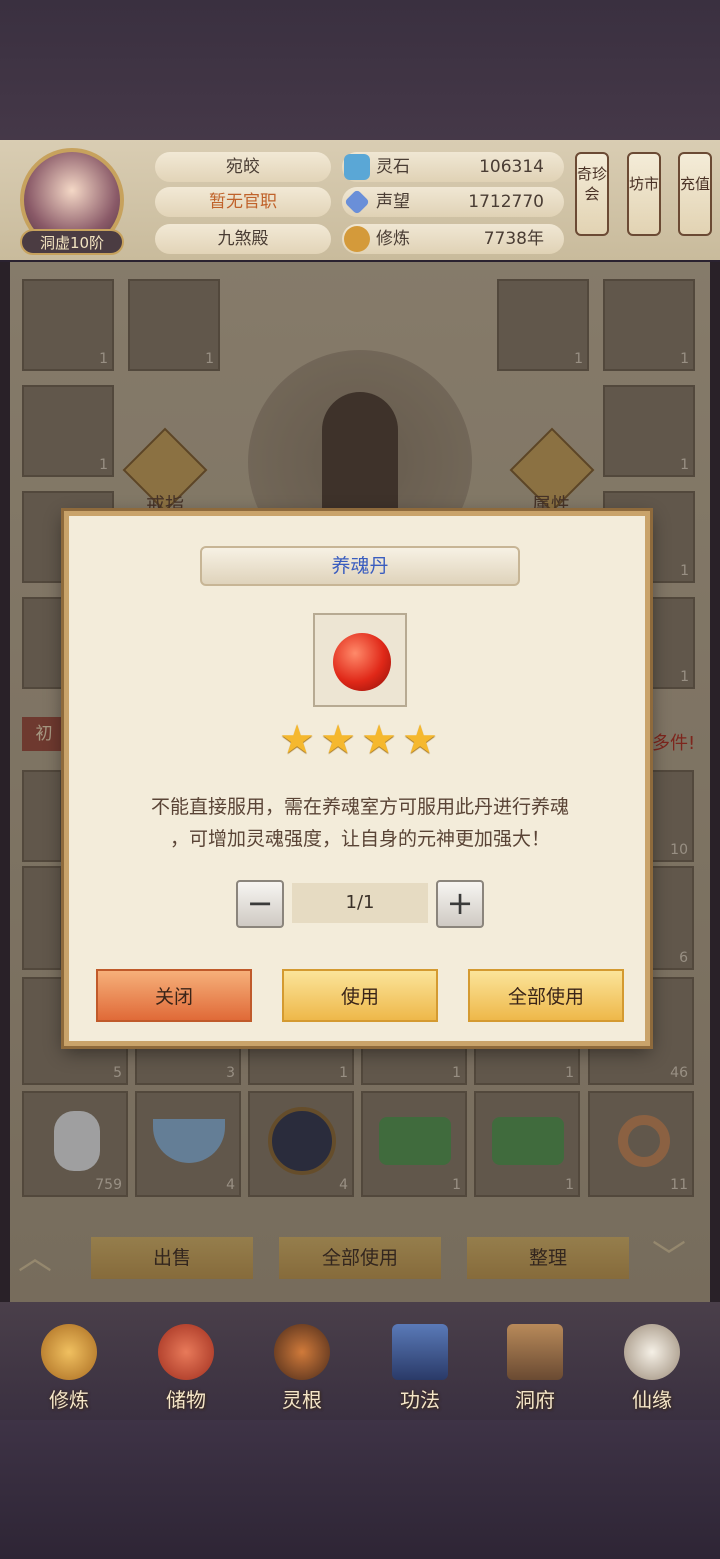 This screenshot has width=720, height=1559. What do you see at coordinates (357, 167) in the screenshot?
I see `spirit-stone-icon` at bounding box center [357, 167].